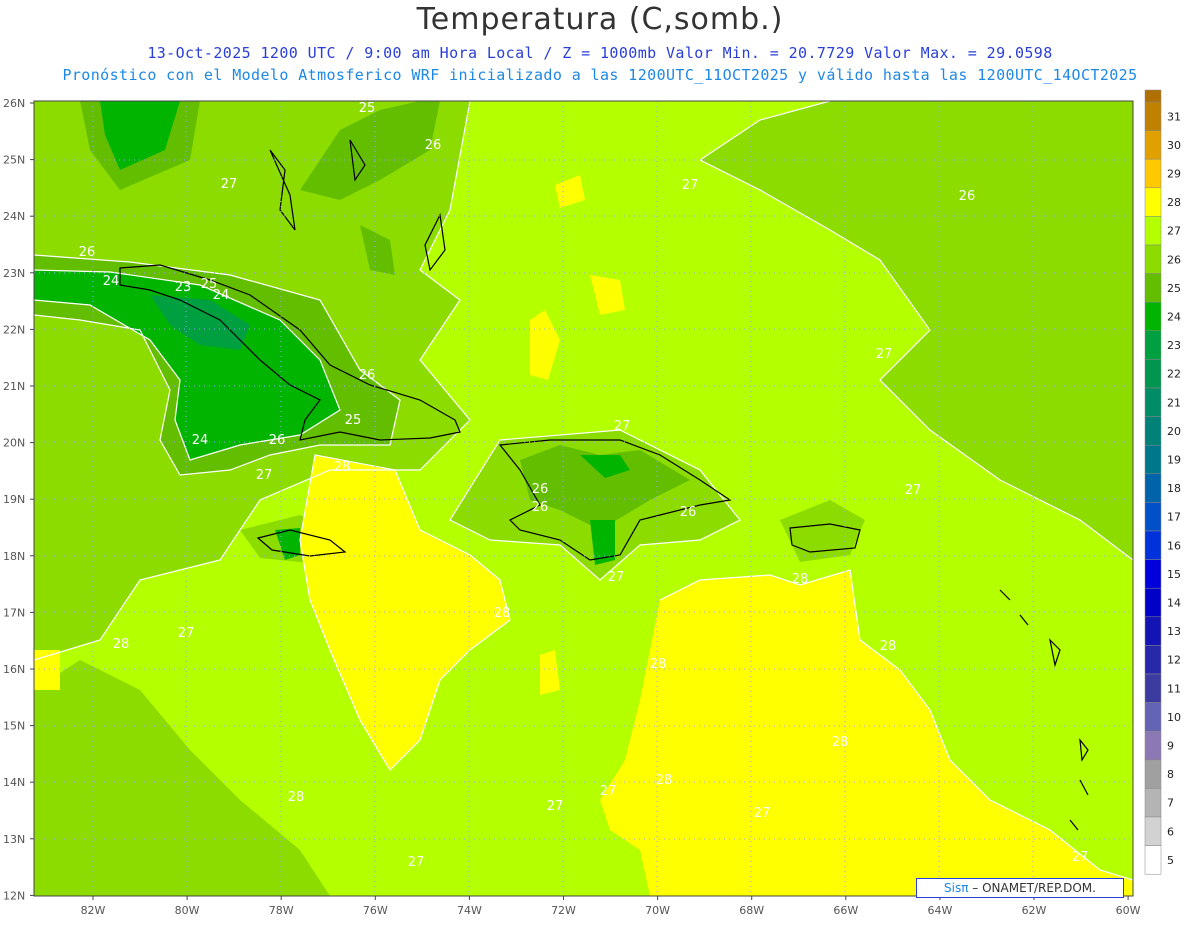 Image resolution: width=1200 pixels, height=927 pixels. Describe the element at coordinates (1170, 774) in the screenshot. I see `colorbar-label-8: 8` at that location.